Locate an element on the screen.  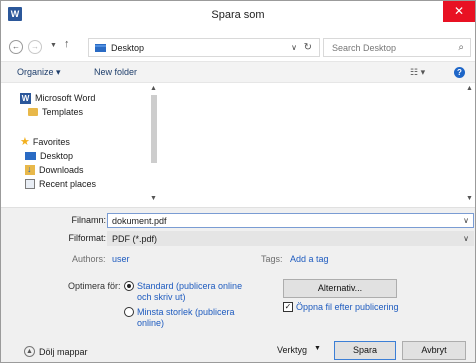
nav-item-favorites: ★ Favorites is located at coordinates (45, 142).